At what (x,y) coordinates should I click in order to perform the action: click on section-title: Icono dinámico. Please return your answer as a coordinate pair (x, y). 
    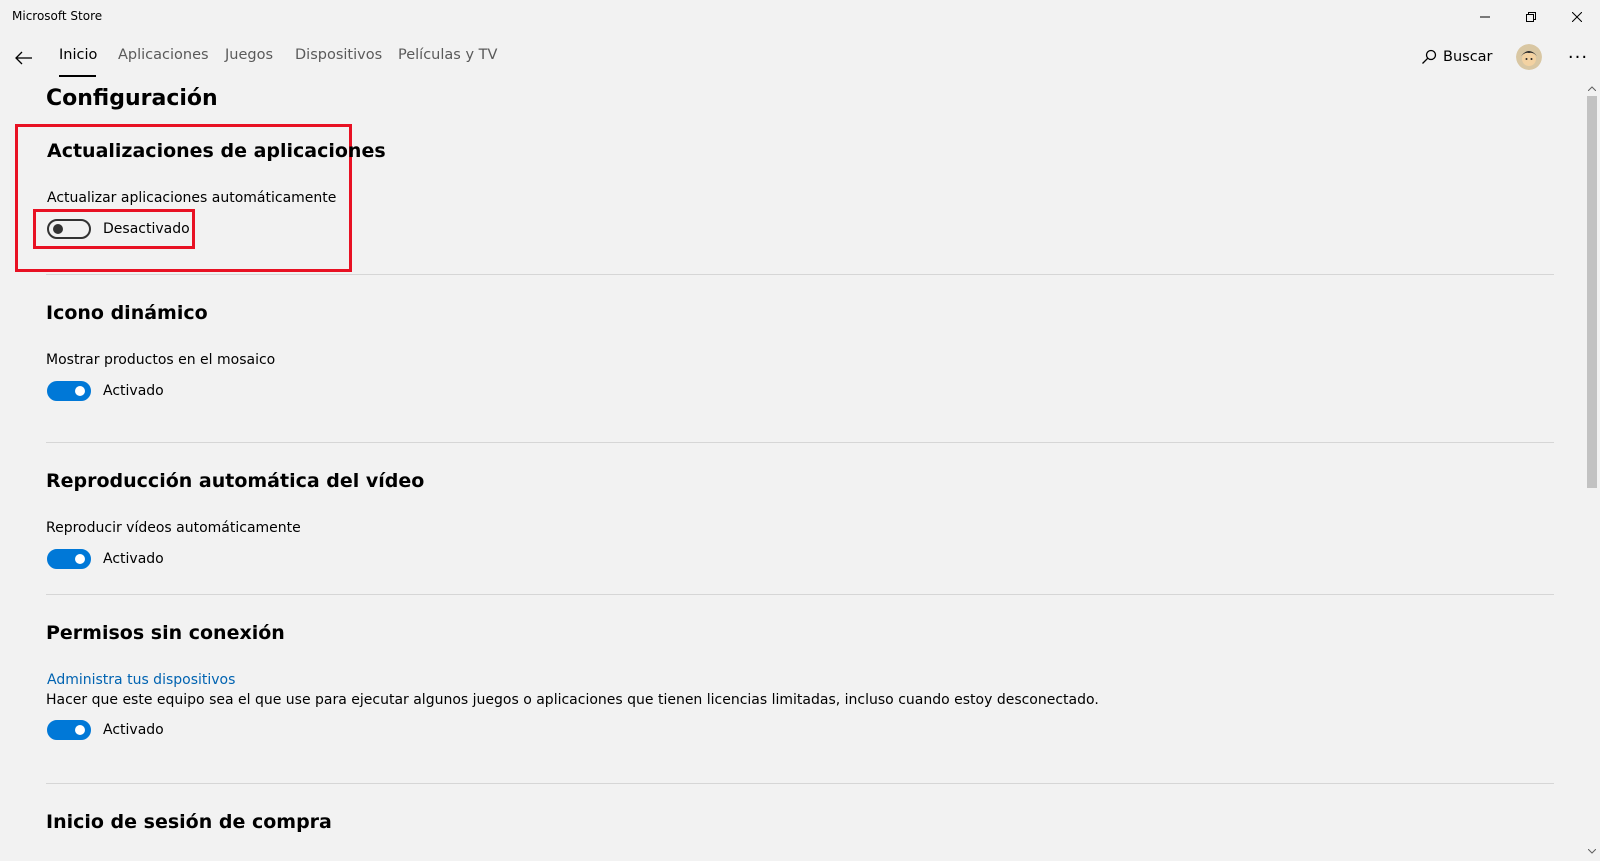
    Looking at the image, I should click on (127, 313).